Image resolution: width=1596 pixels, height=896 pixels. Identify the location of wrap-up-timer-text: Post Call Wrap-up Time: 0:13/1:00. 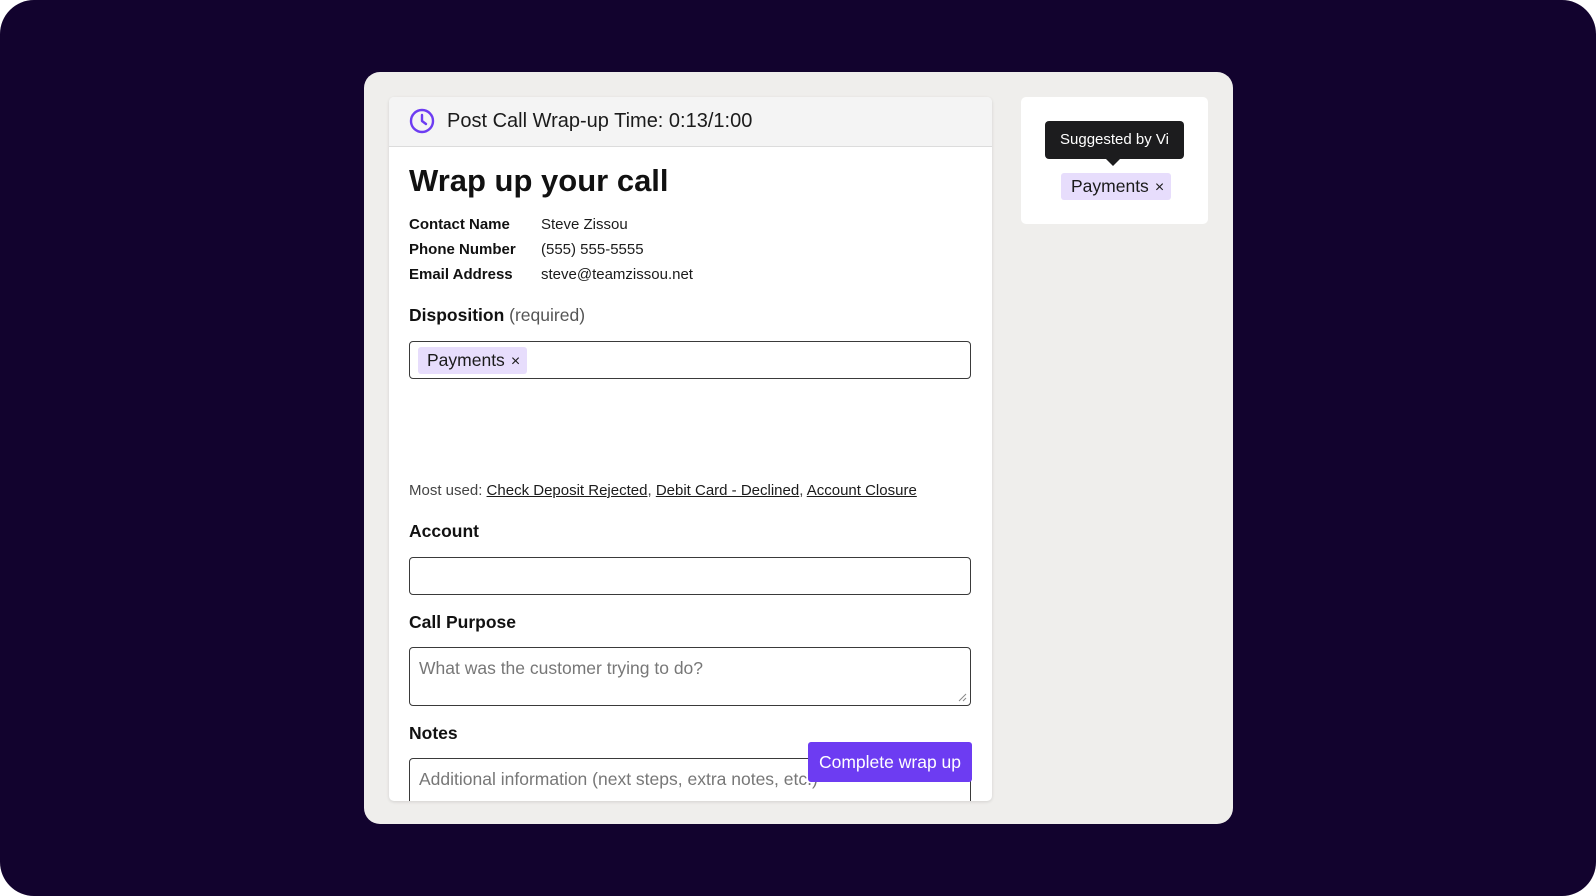
(600, 121).